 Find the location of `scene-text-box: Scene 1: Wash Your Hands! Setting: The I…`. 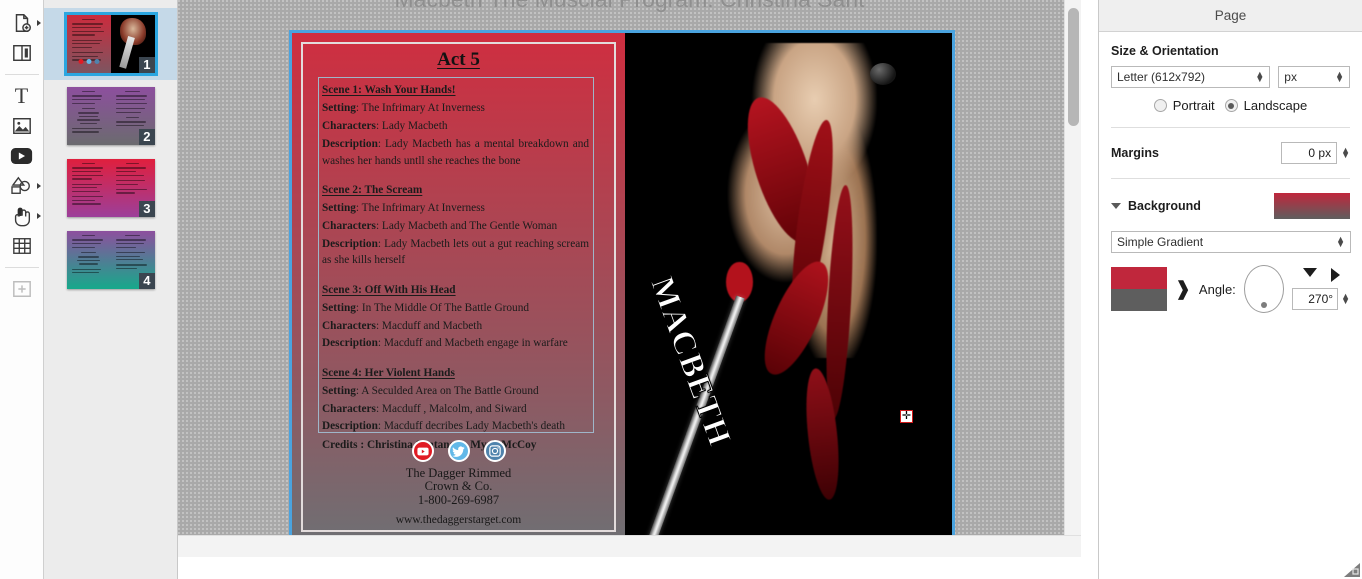

scene-text-box: Scene 1: Wash Your Hands! Setting: The I… is located at coordinates (456, 264).